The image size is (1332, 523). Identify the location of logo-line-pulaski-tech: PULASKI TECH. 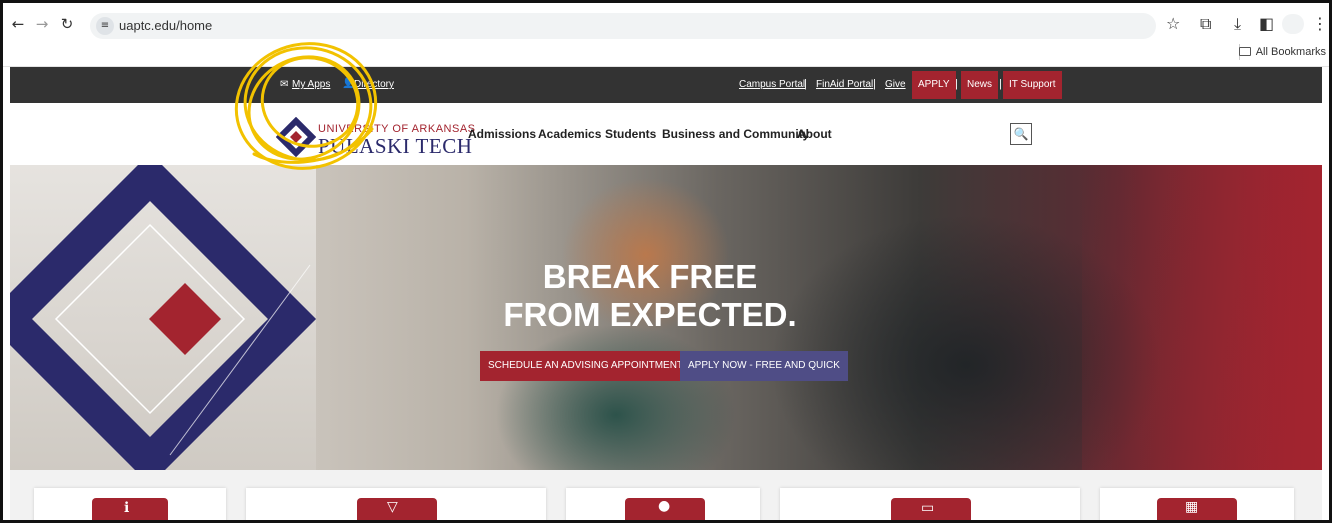
(395, 146).